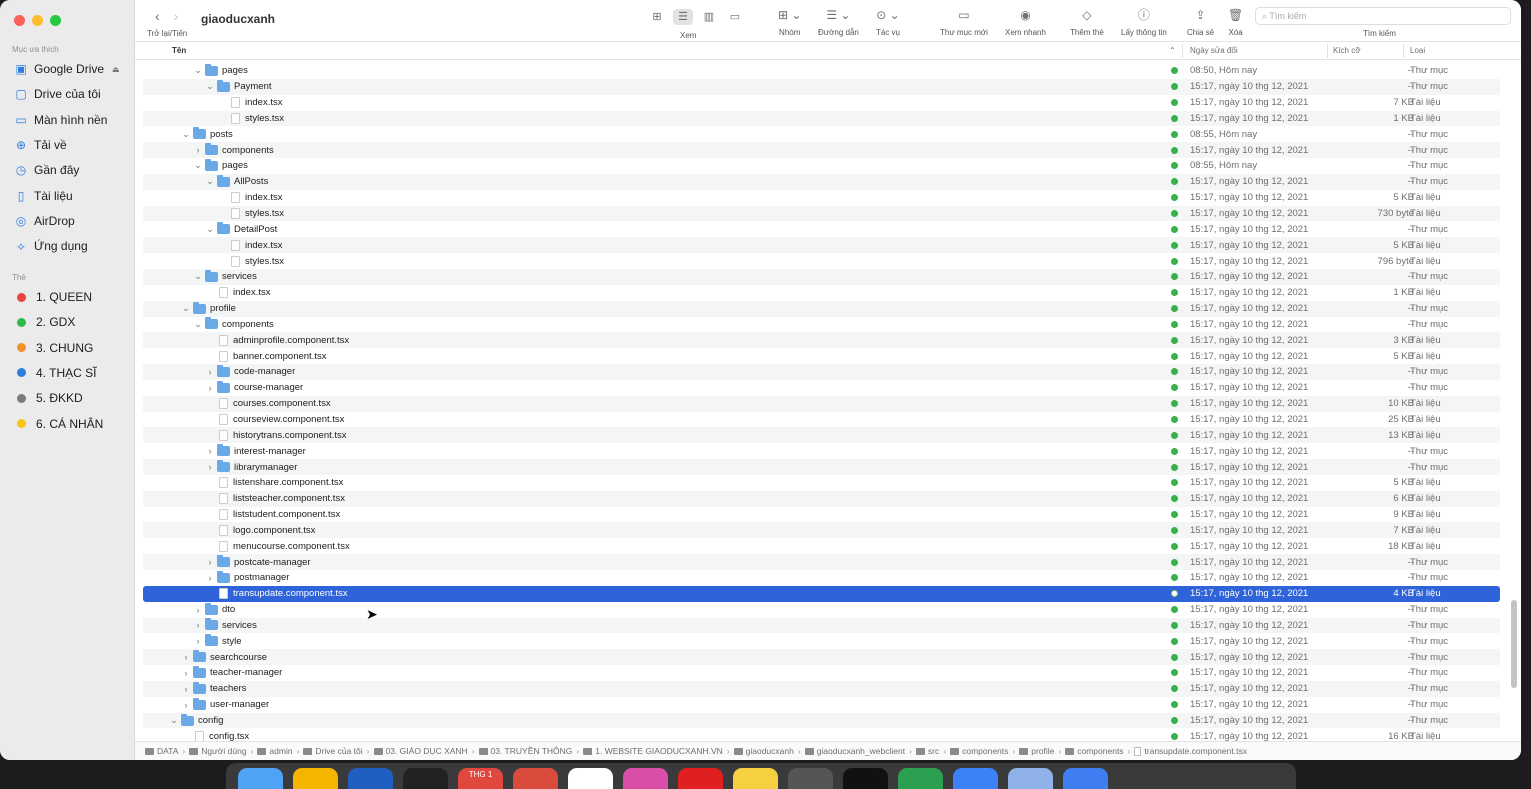 This screenshot has height=789, width=1531. What do you see at coordinates (60, 120) in the screenshot?
I see `sidebar-item-2: ▭ Màn hình nền` at bounding box center [60, 120].